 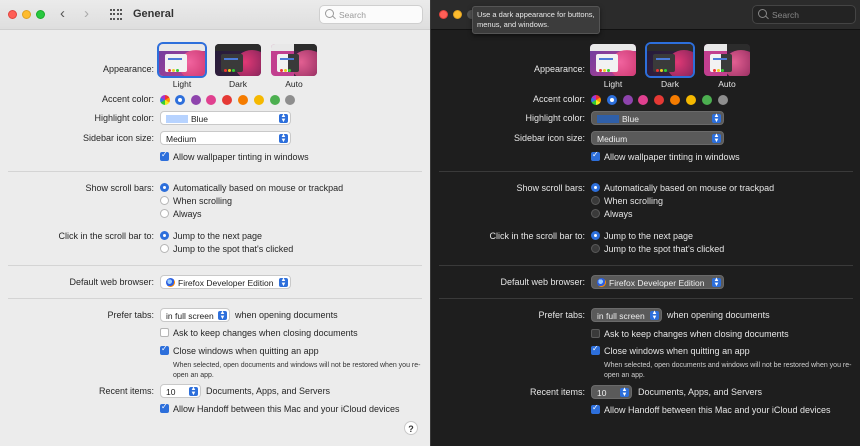 I want to click on default-browser-value: Firefox Developer Edition, so click(x=226, y=283).